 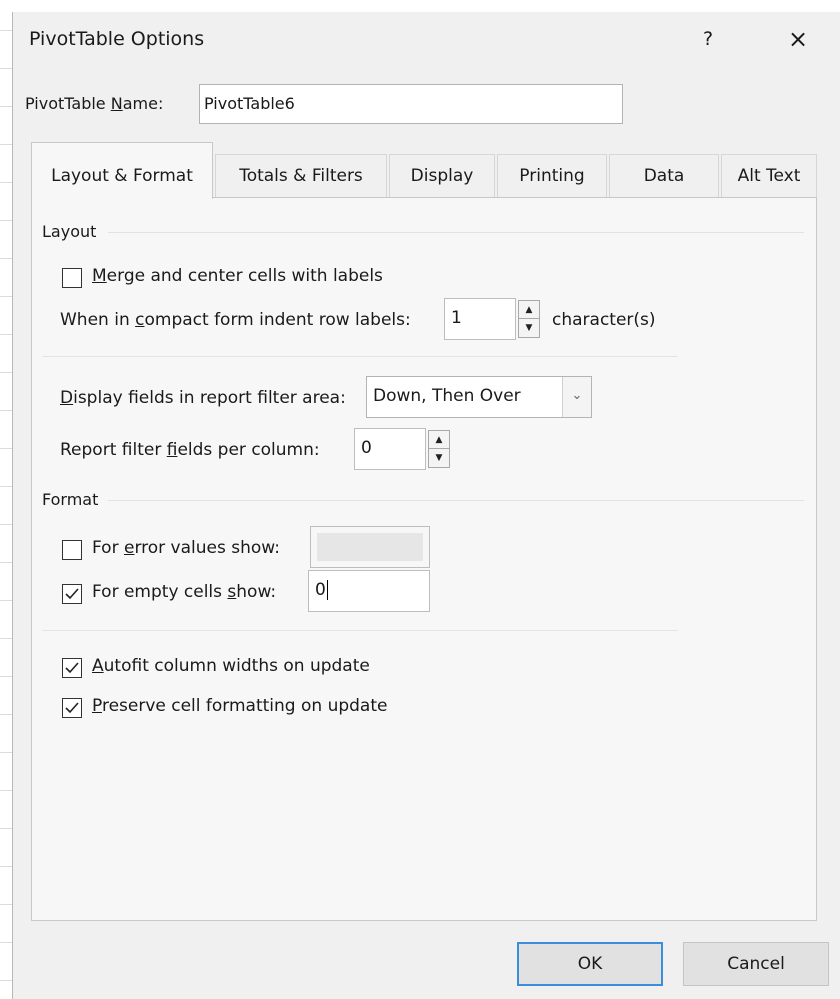 I want to click on filter-area-value: Down, Then Over, so click(x=447, y=396).